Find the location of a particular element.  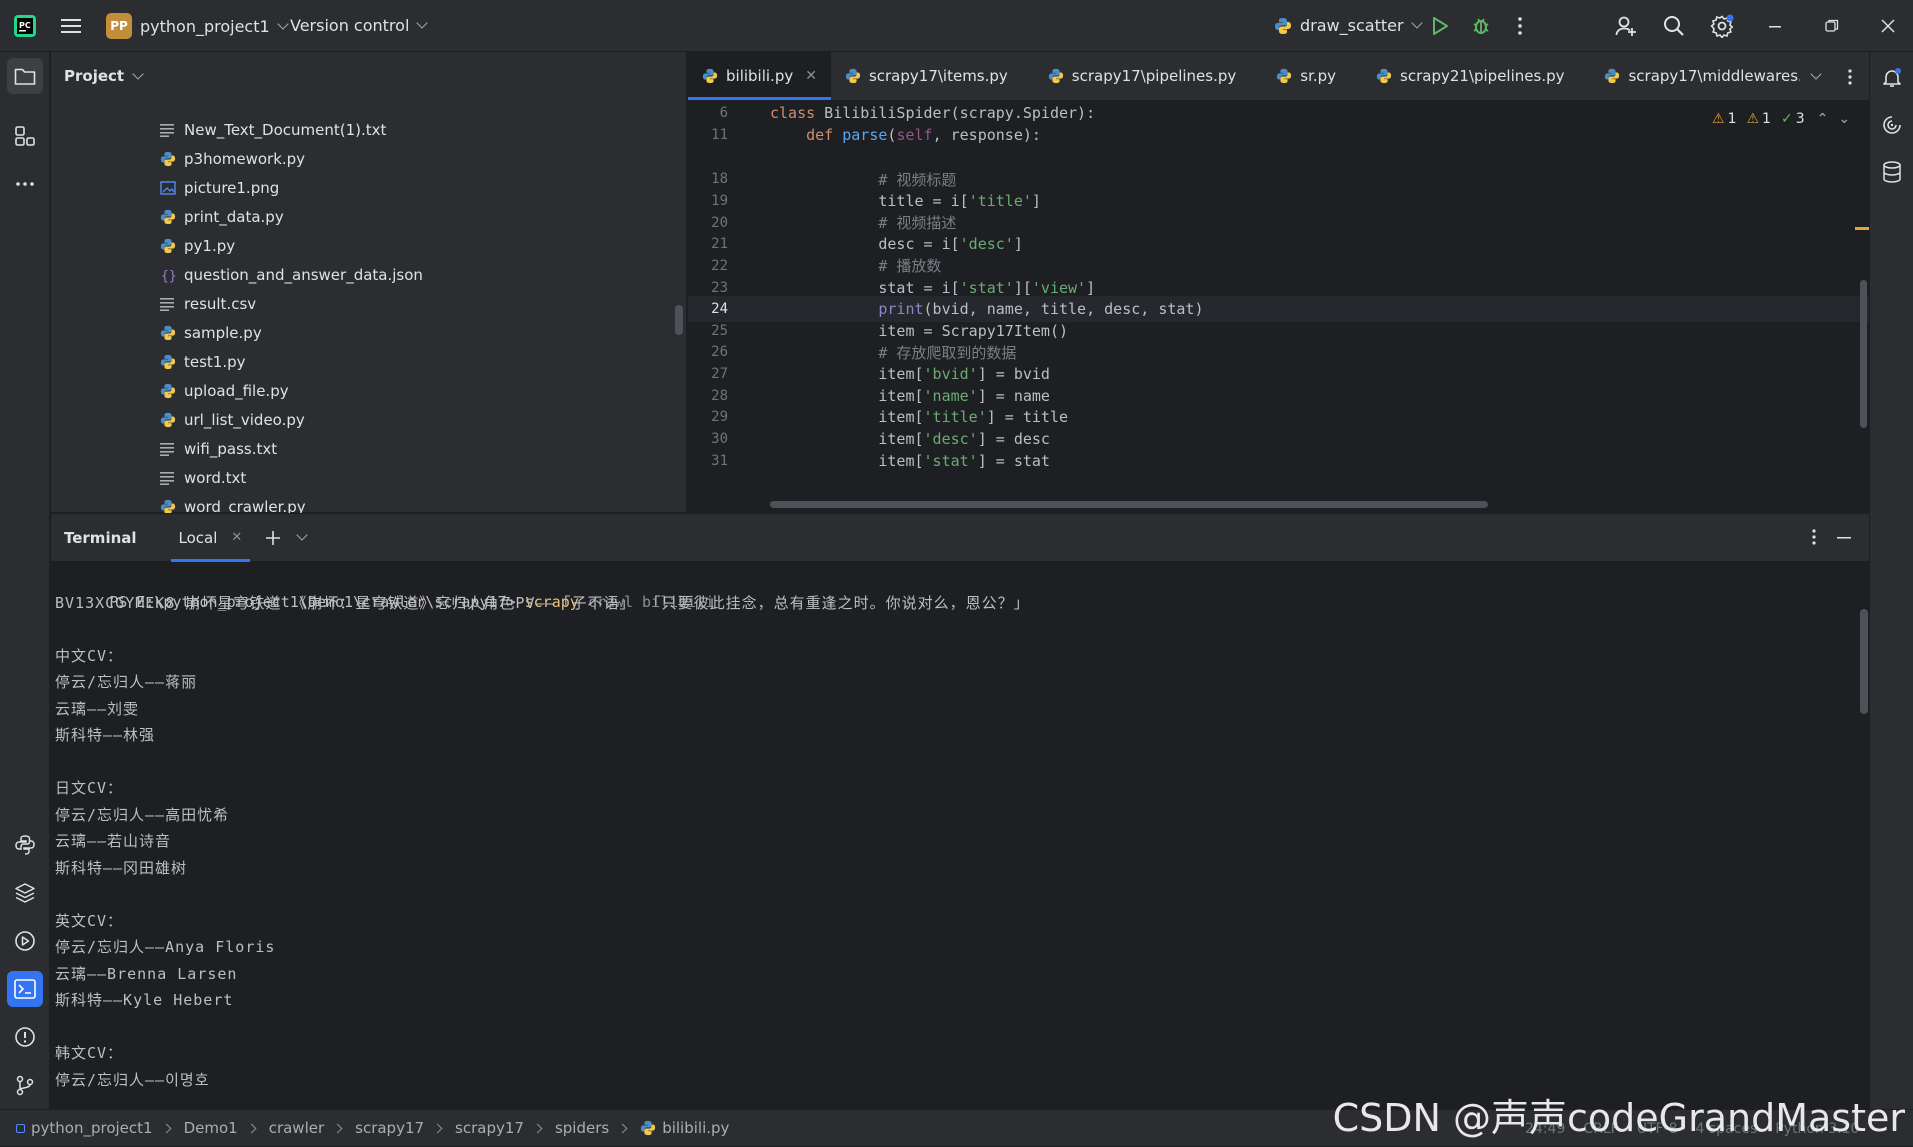

python-packages-icon is located at coordinates (25, 893).